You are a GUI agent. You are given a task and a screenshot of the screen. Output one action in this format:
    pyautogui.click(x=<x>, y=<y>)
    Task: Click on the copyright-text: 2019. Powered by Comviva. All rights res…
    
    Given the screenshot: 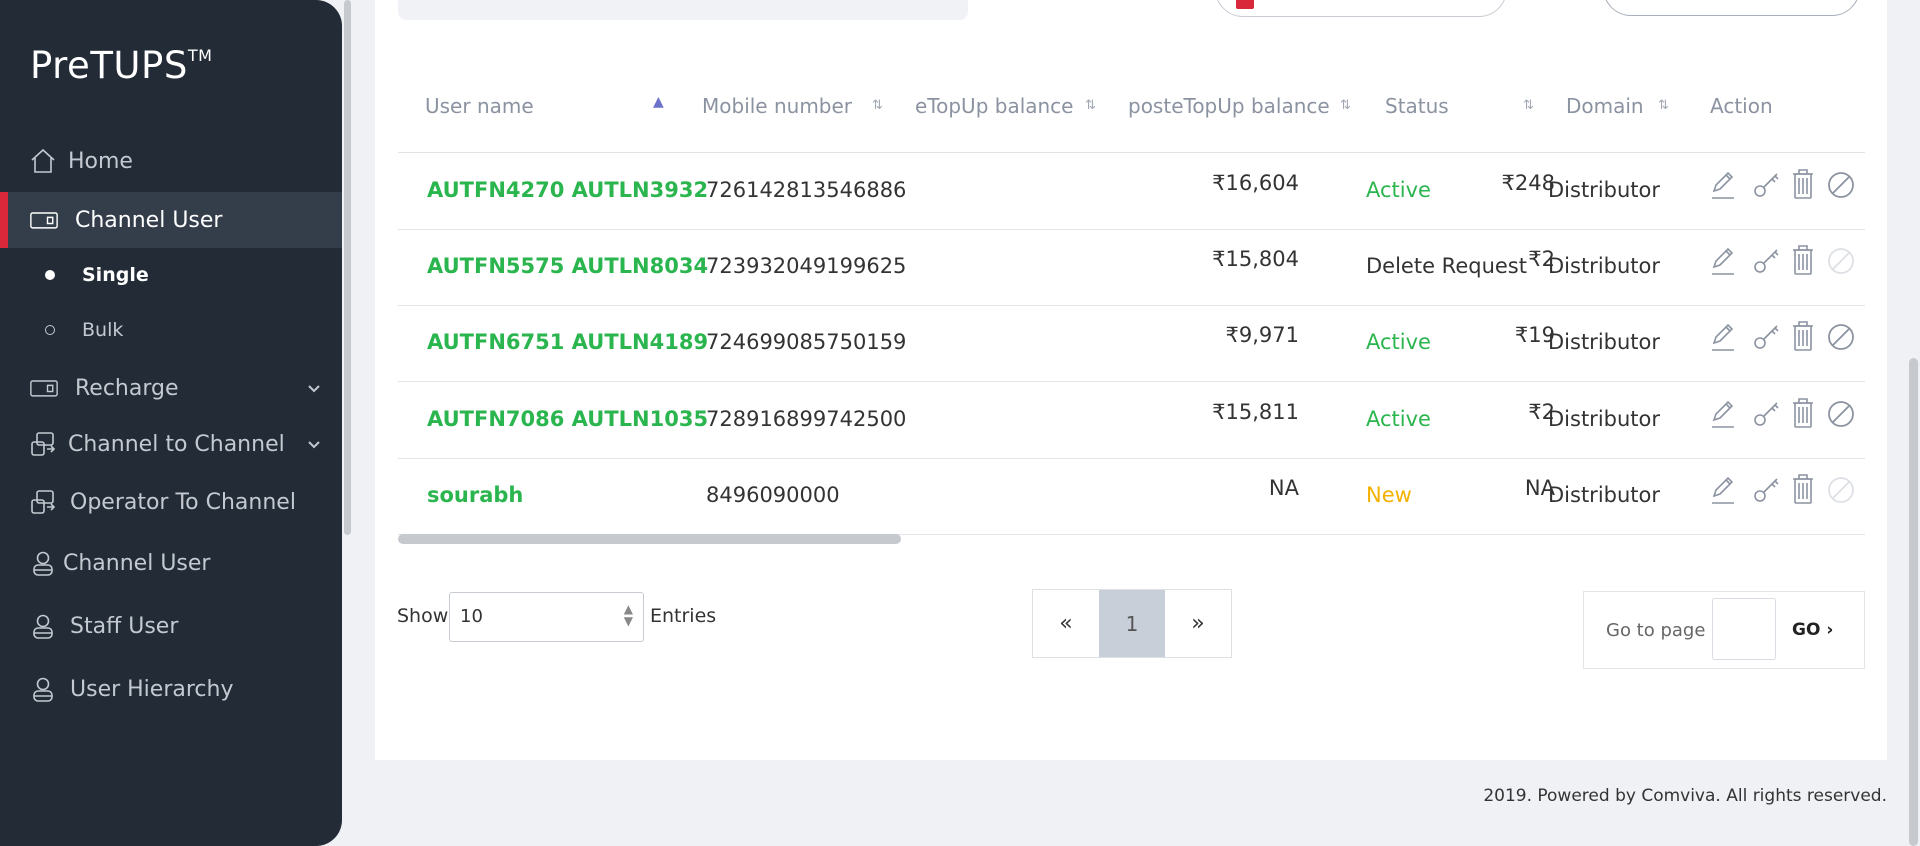 What is the action you would take?
    pyautogui.click(x=1685, y=796)
    